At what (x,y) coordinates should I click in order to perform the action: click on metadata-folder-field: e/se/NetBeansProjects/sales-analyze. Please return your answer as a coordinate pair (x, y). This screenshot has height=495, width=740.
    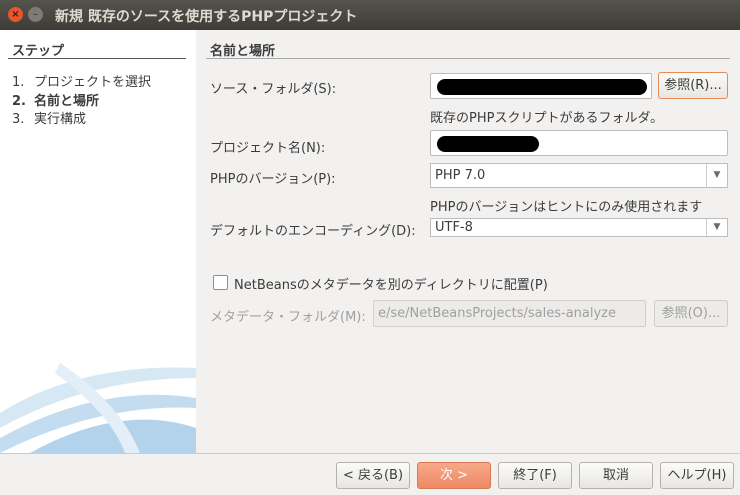
    Looking at the image, I should click on (509, 313).